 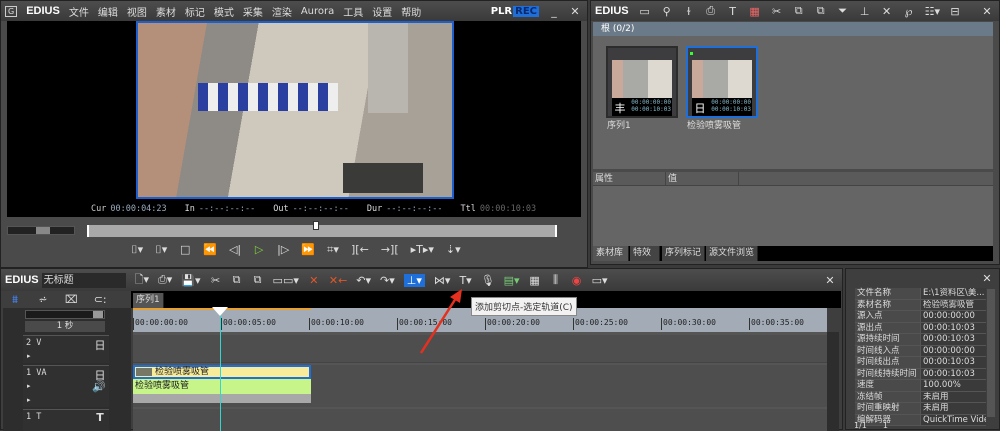 What do you see at coordinates (833, 381) in the screenshot?
I see `timeline-scrollbar` at bounding box center [833, 381].